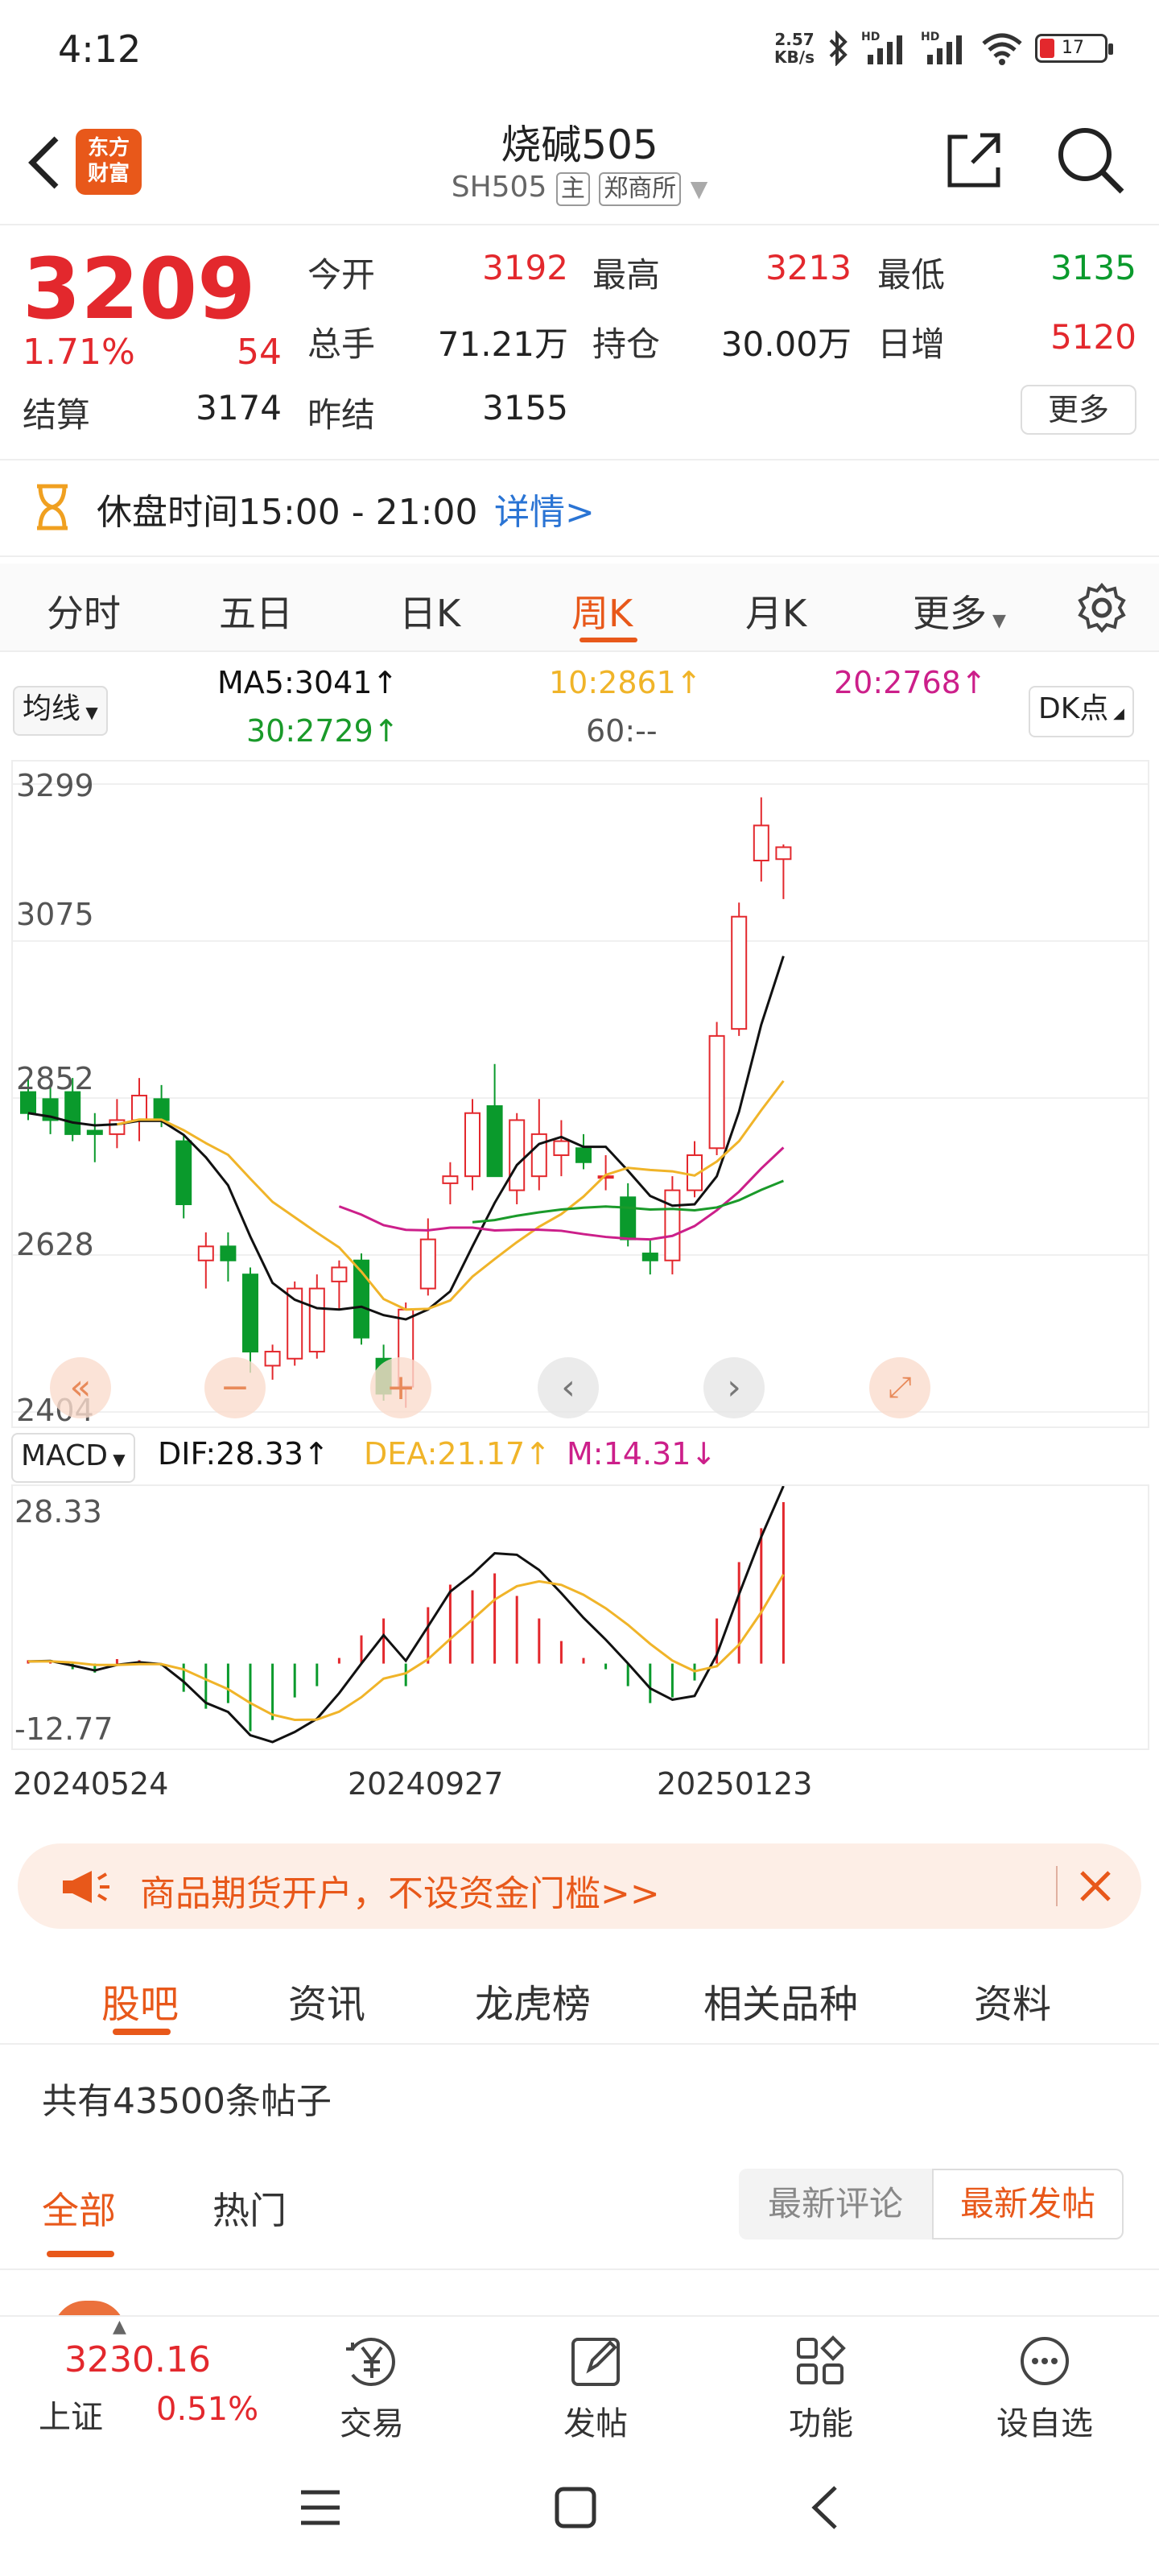 The width and height of the screenshot is (1159, 2576). What do you see at coordinates (320, 2507) in the screenshot?
I see `menu-icon` at bounding box center [320, 2507].